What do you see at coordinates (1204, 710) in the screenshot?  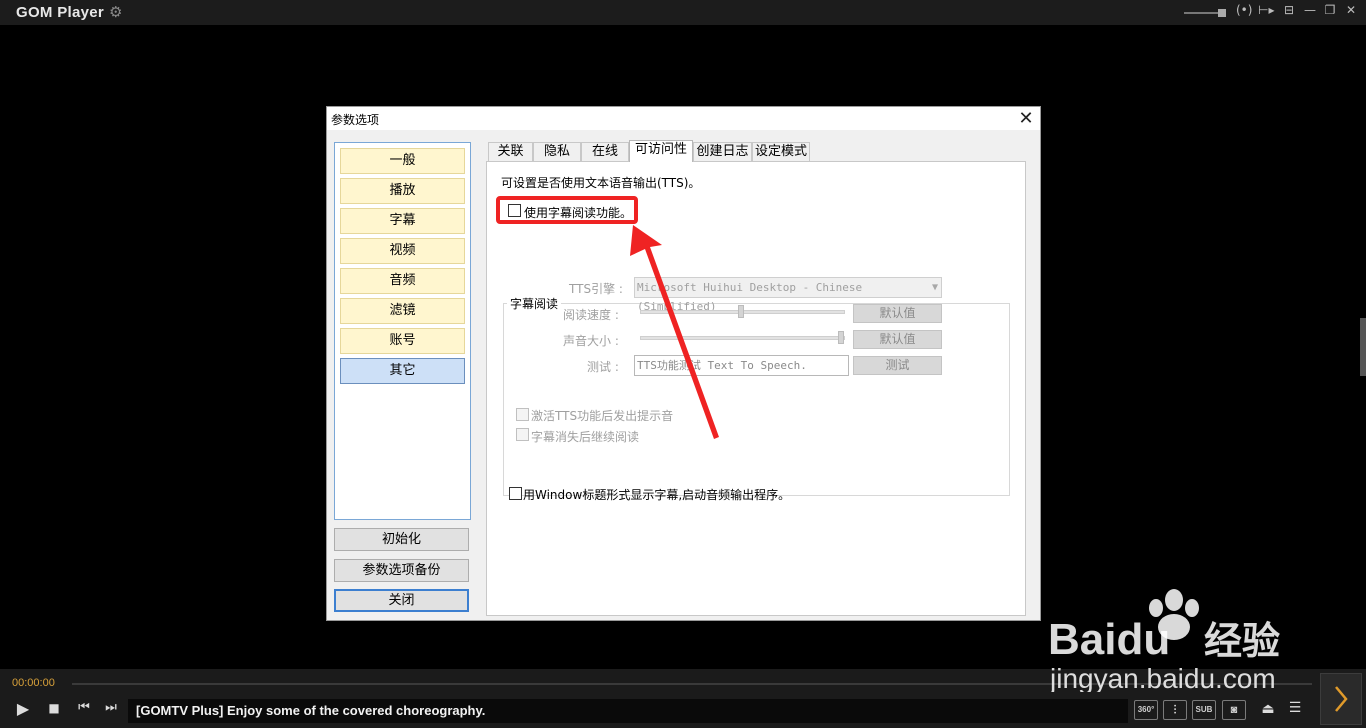 I see `subtitle-icon: SUB` at bounding box center [1204, 710].